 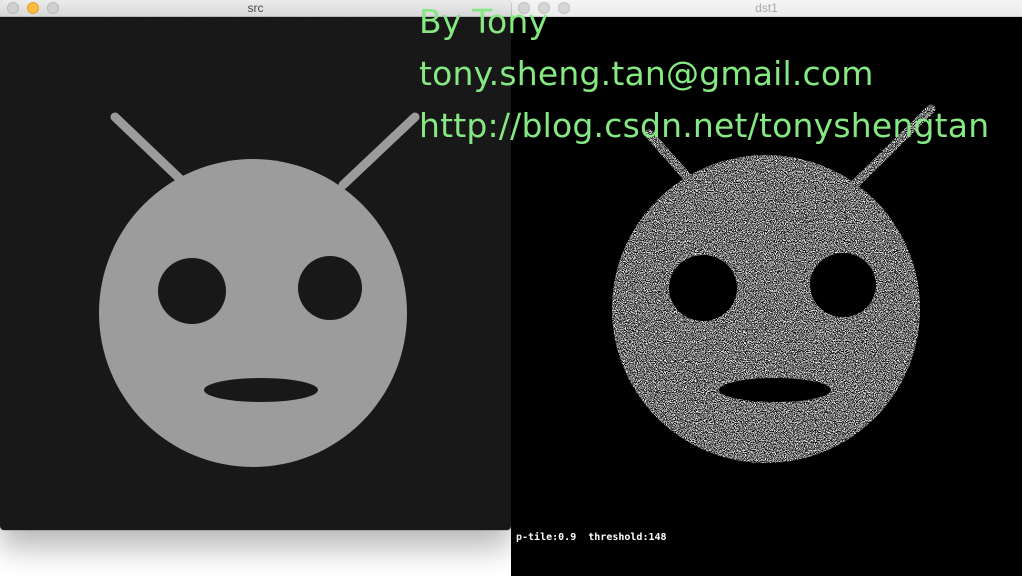 I want to click on threshold-status: p-tile:0.9 threshold:148, so click(x=591, y=537).